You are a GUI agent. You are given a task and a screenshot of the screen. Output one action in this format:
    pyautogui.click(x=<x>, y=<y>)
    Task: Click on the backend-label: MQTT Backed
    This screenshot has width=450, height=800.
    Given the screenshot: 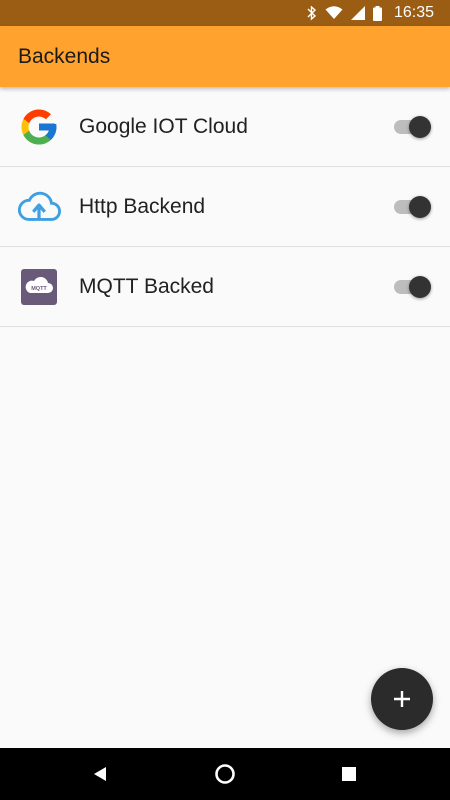 What is the action you would take?
    pyautogui.click(x=146, y=286)
    